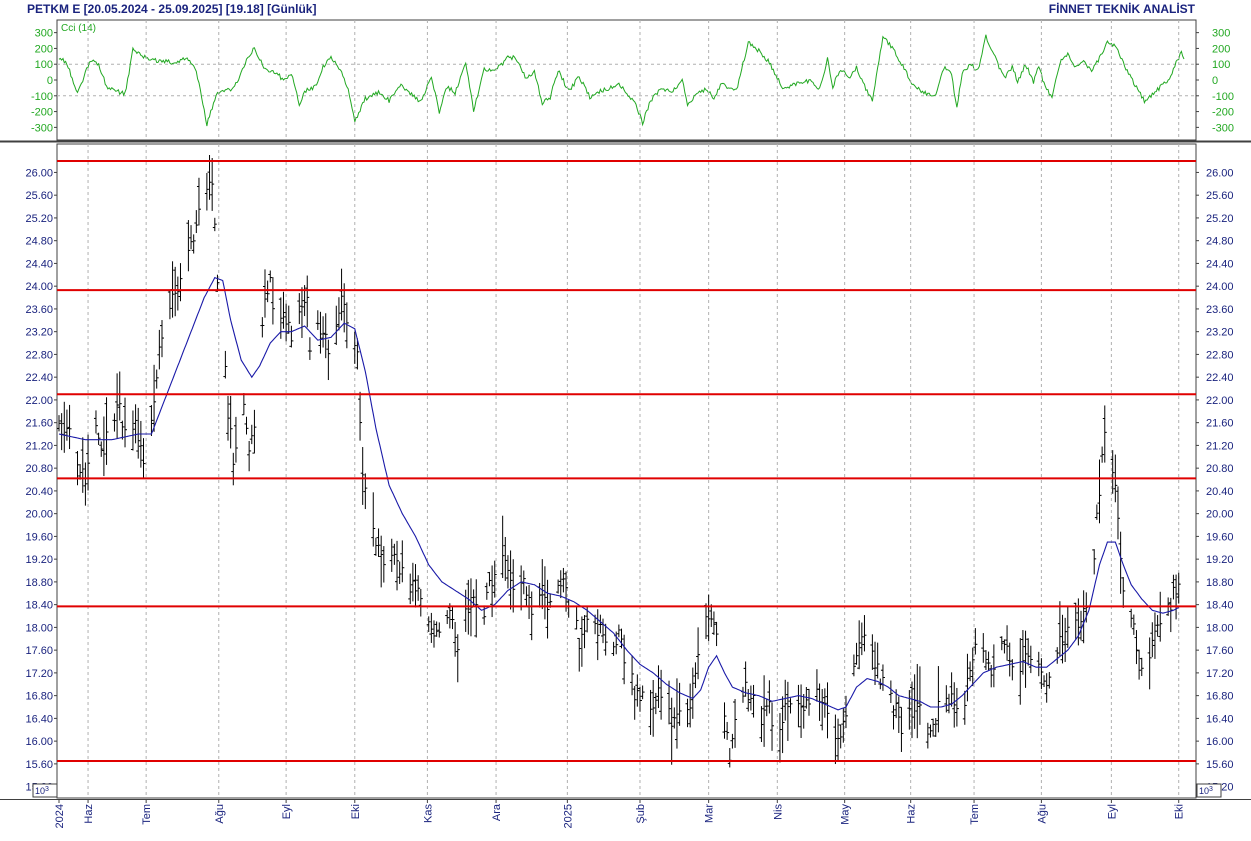  I want to click on price-tick-label-left: 15.60, so click(39, 765).